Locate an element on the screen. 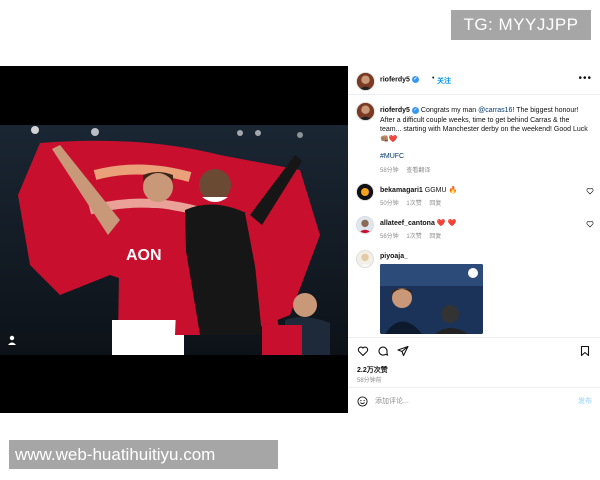 The height and width of the screenshot is (480, 600). comment-body: ❤️ ❤️ is located at coordinates (446, 223).